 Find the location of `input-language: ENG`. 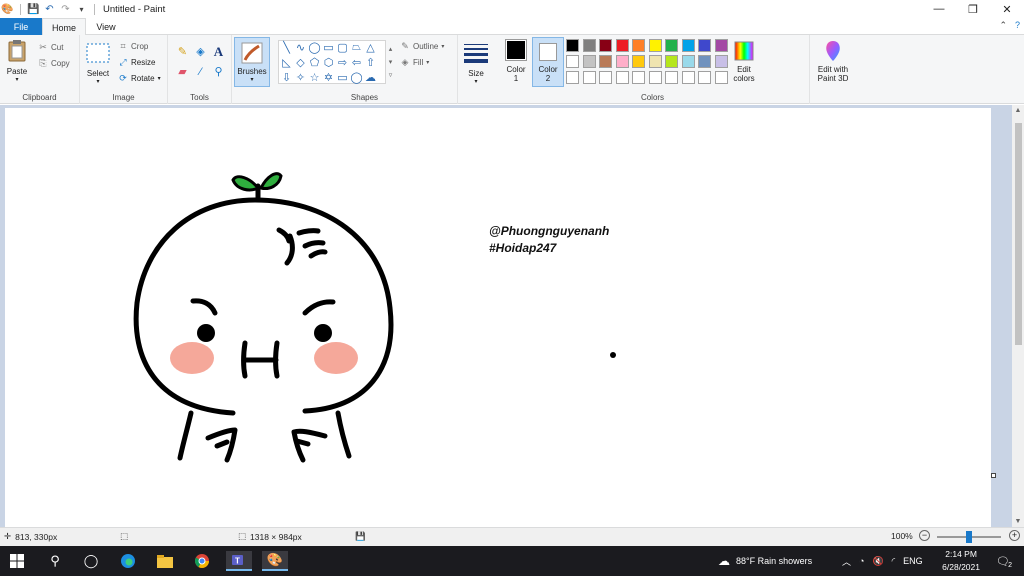

input-language: ENG is located at coordinates (913, 561).